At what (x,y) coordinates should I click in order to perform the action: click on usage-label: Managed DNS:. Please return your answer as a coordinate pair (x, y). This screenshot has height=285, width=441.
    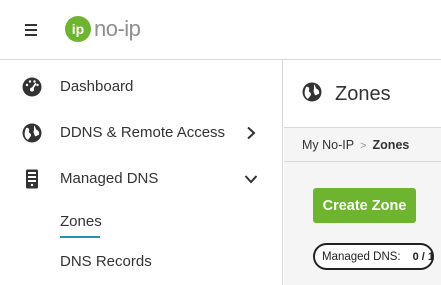
    Looking at the image, I should click on (361, 256).